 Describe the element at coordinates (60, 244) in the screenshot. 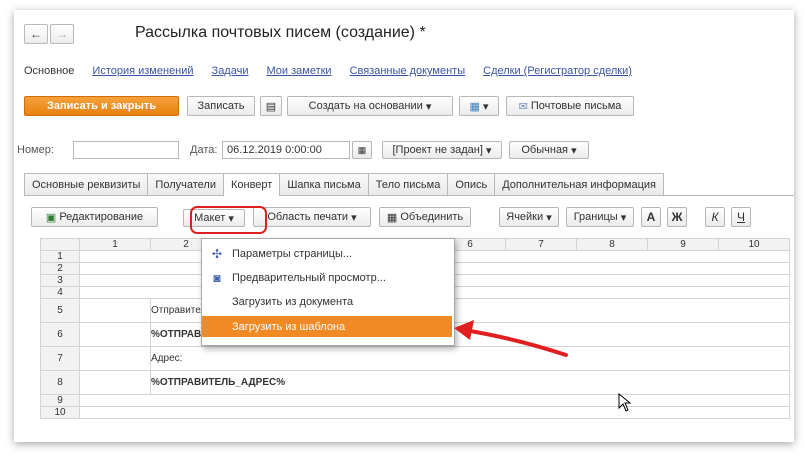

I see `corner-cell` at that location.